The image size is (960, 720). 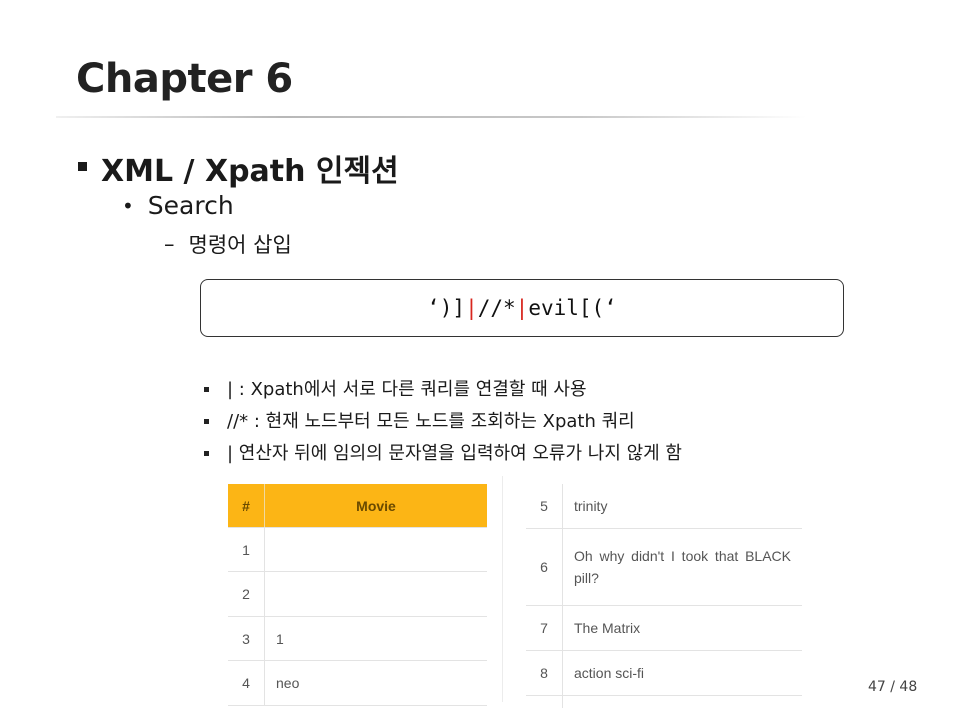 What do you see at coordinates (288, 683) in the screenshot?
I see `table-cell-movie: neo` at bounding box center [288, 683].